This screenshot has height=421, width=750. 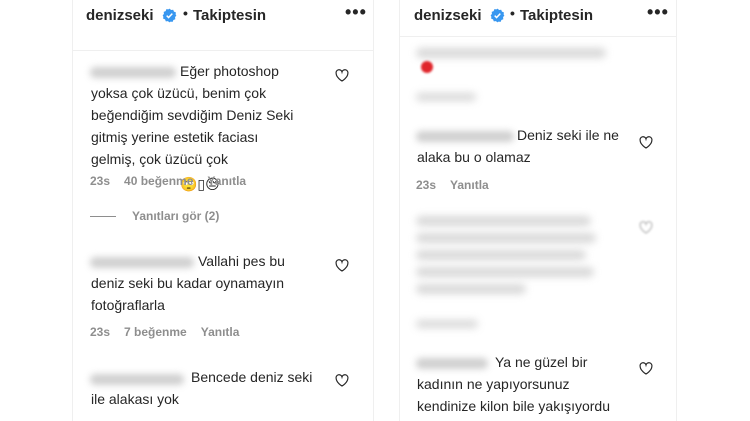 I want to click on comment-meta: 23s Yanıtla, so click(x=459, y=185).